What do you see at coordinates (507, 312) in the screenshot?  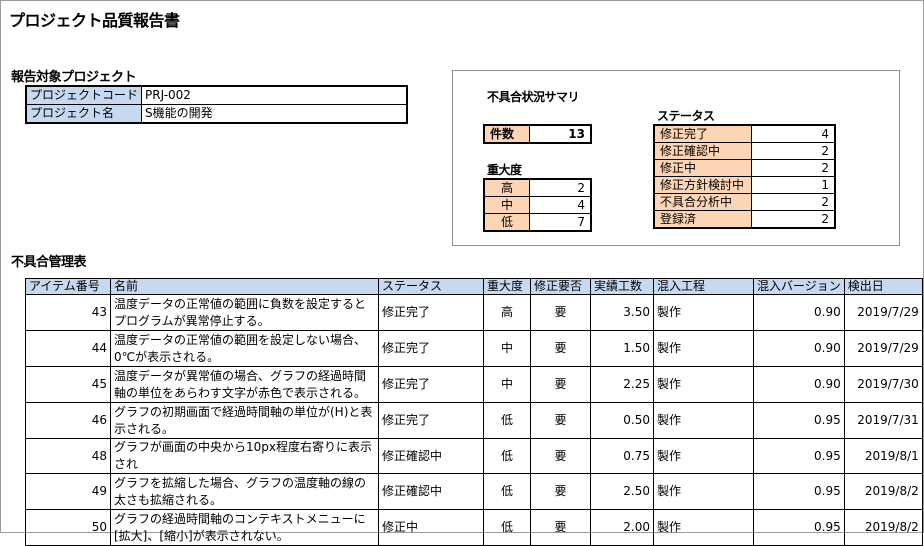 I see `cell-severity: 高` at bounding box center [507, 312].